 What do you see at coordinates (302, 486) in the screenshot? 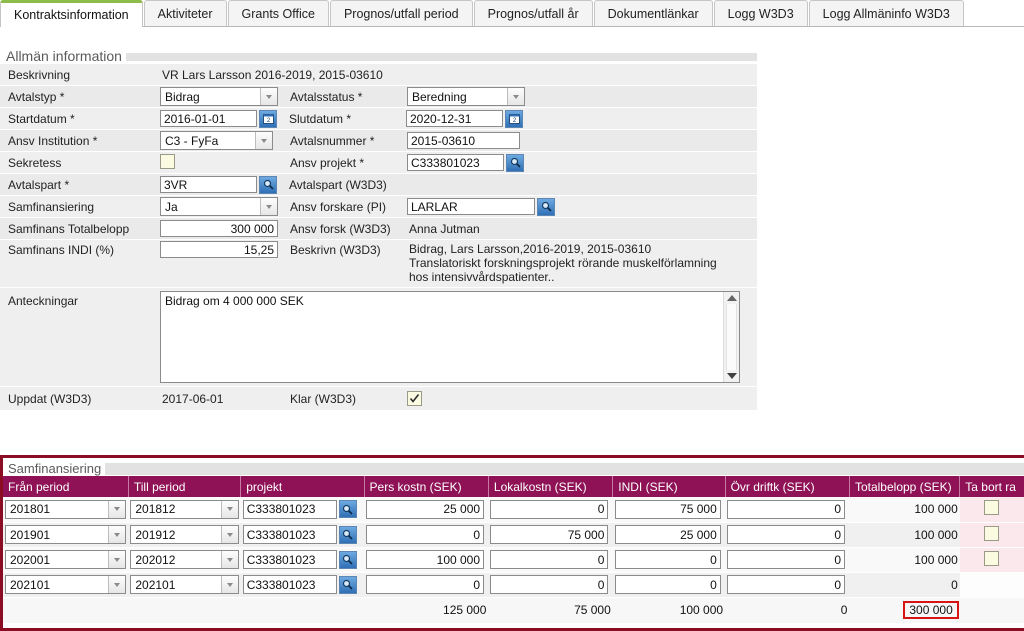
I see `col-projekt: projekt` at bounding box center [302, 486].